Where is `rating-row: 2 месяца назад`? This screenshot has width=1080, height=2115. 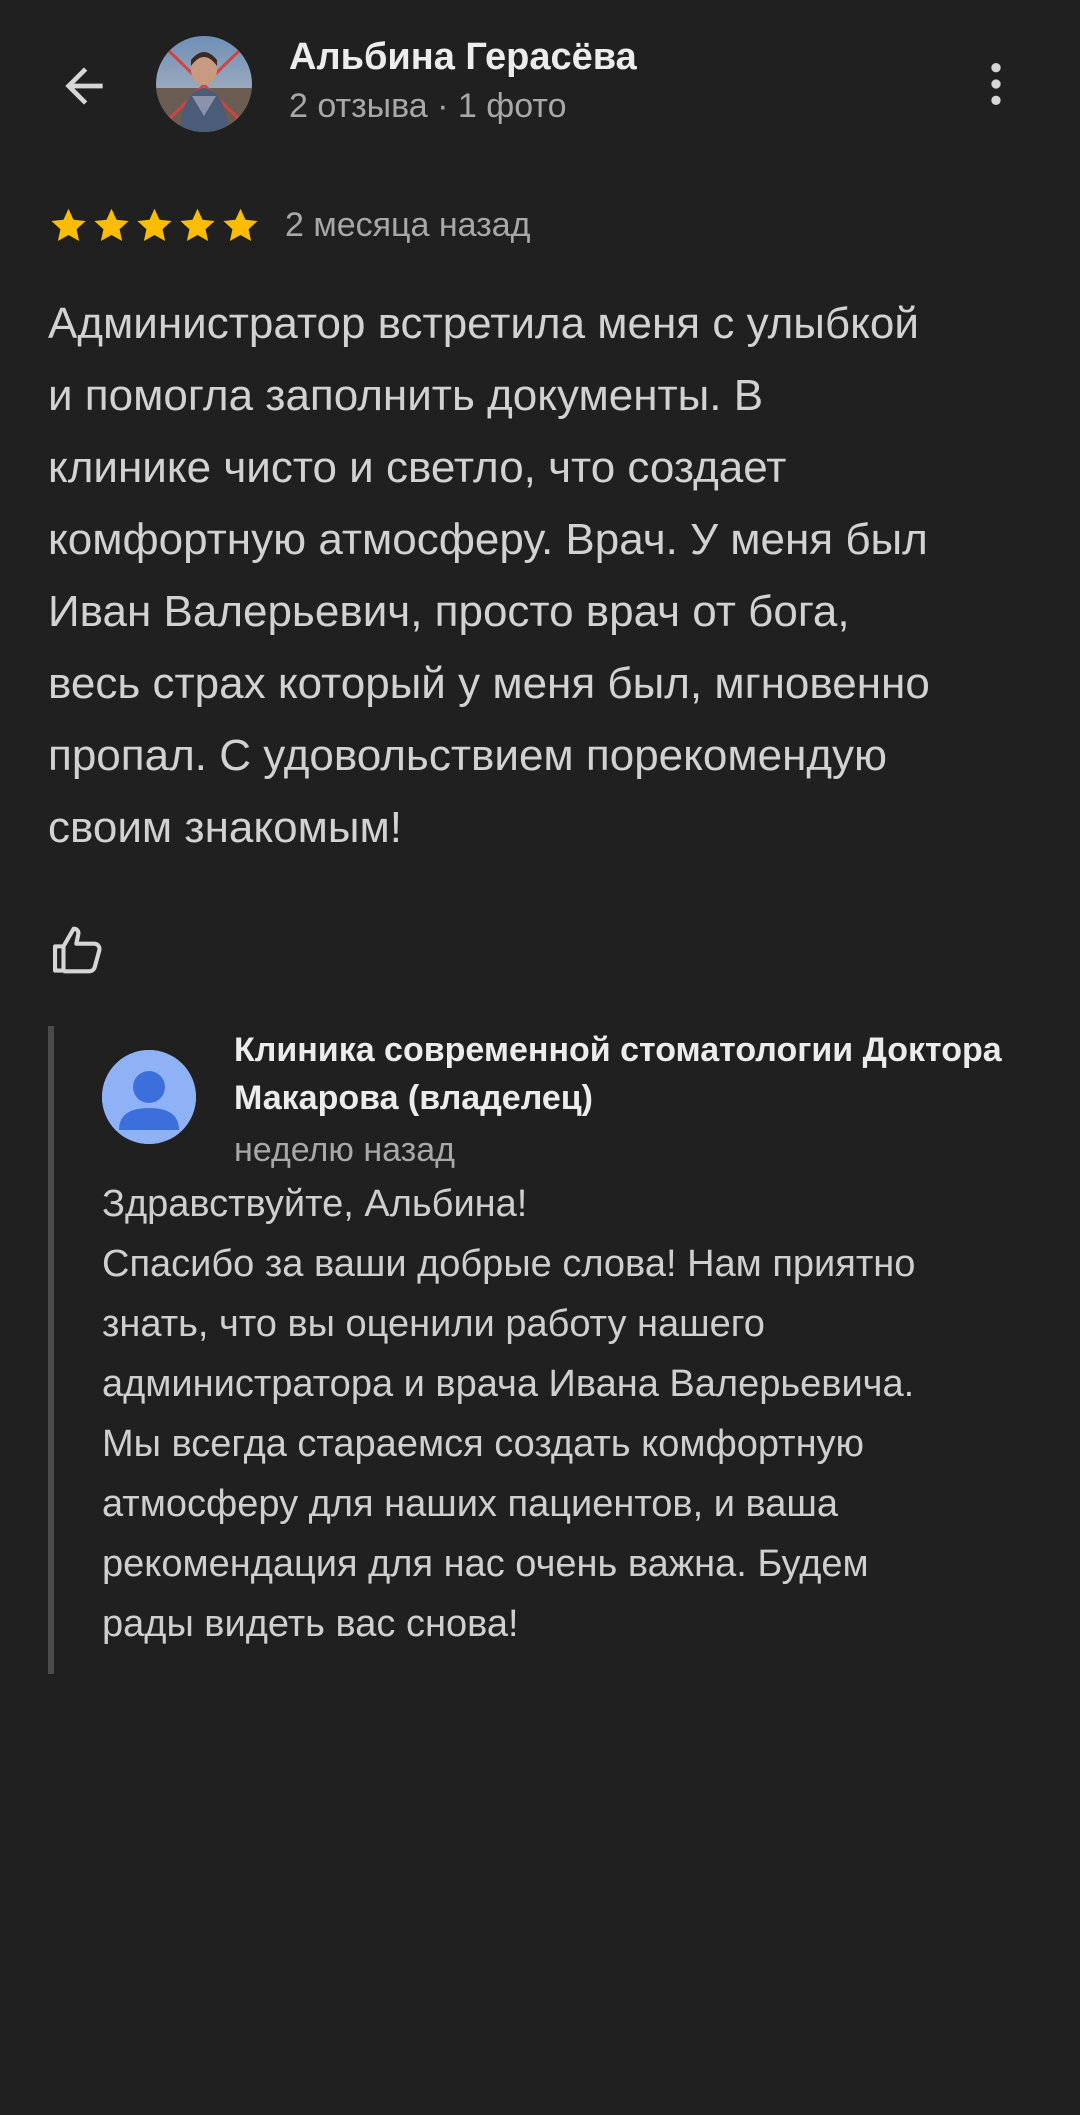
rating-row: 2 месяца назад is located at coordinates (289, 225).